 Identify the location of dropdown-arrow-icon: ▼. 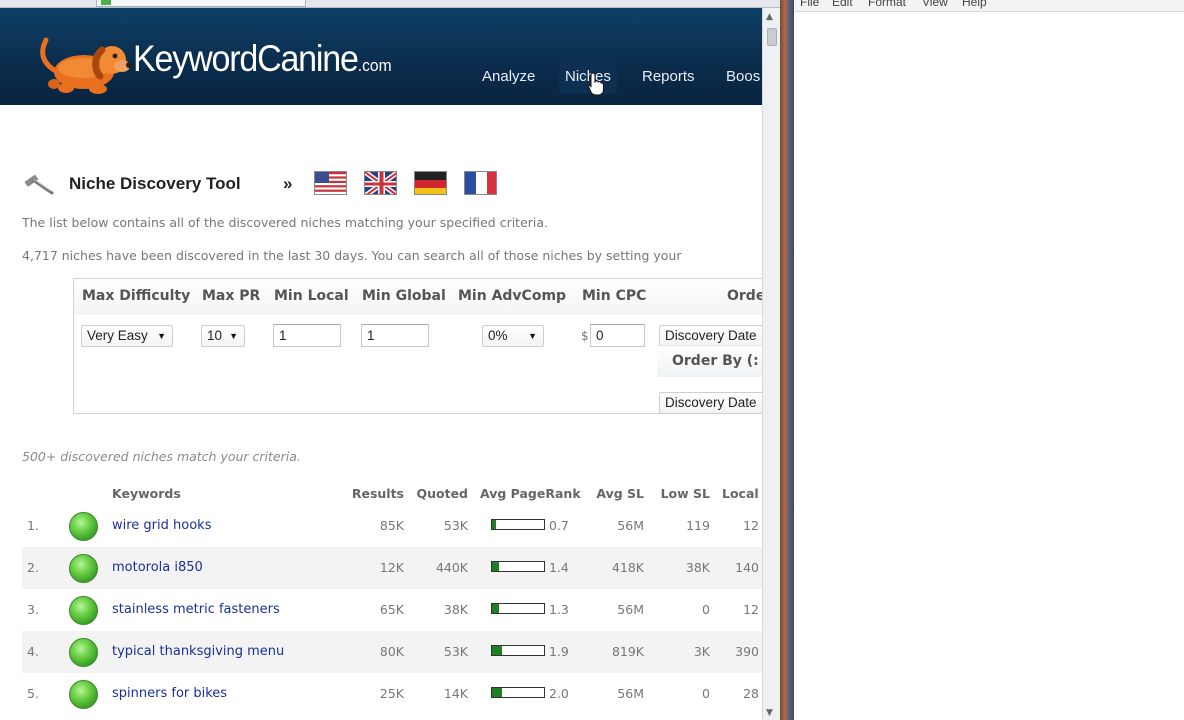
(161, 336).